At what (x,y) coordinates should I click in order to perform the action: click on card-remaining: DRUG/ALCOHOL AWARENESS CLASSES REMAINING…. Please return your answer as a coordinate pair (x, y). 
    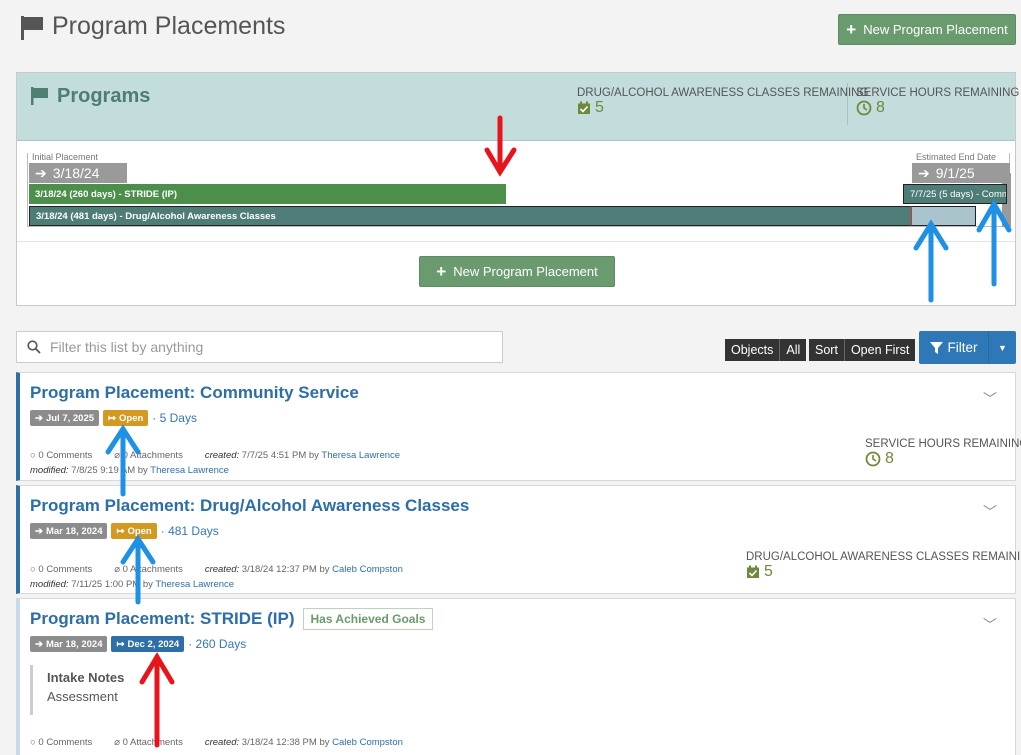
    Looking at the image, I should click on (883, 565).